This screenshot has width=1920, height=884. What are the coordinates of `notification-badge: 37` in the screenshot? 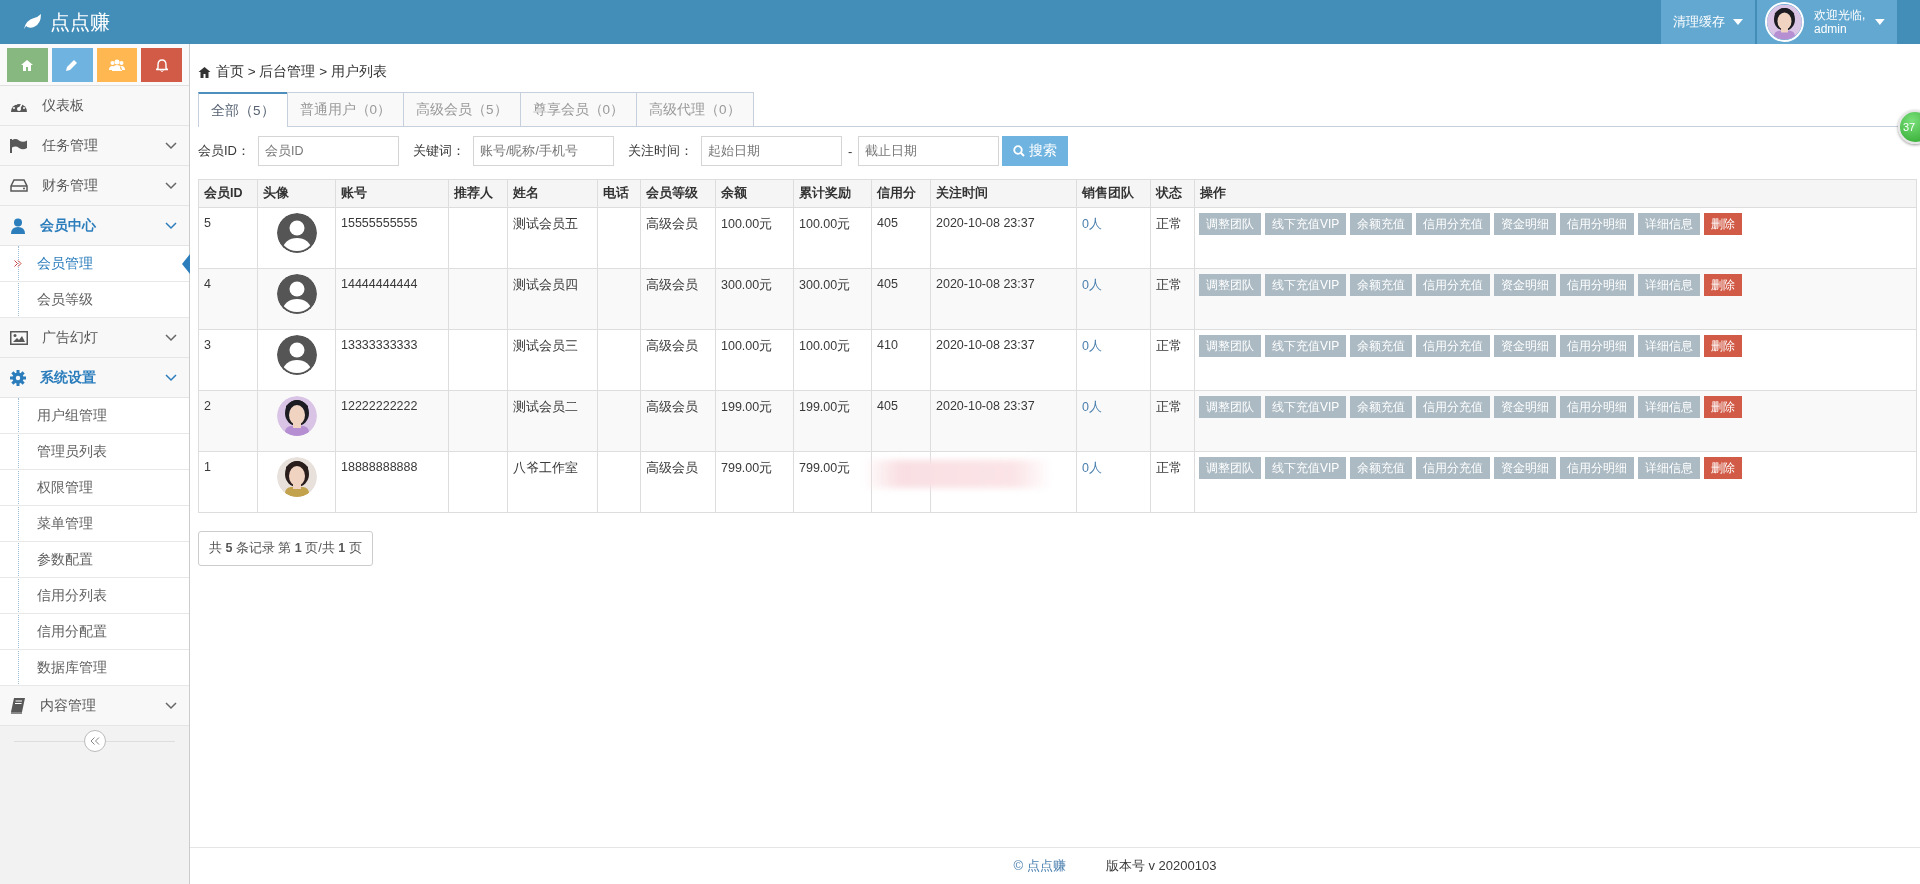 It's located at (1909, 127).